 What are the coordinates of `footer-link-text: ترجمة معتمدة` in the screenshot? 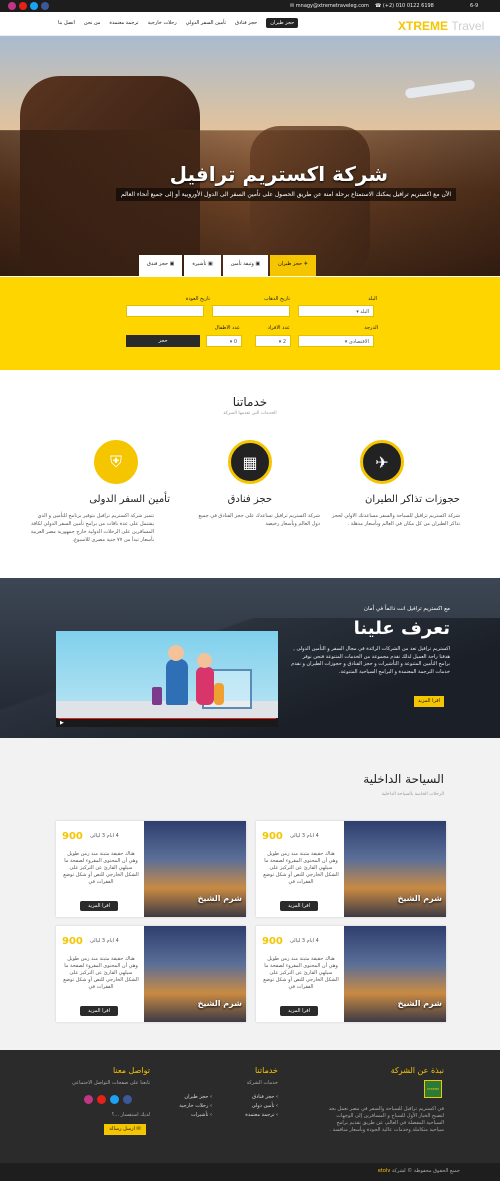 It's located at (260, 1115).